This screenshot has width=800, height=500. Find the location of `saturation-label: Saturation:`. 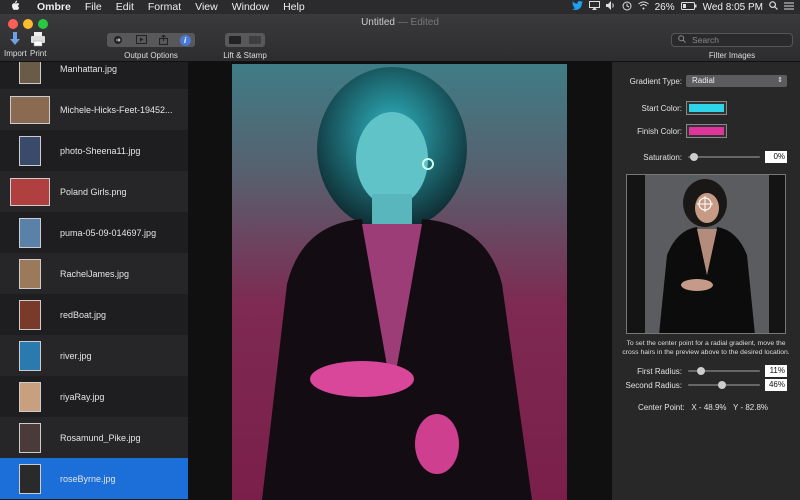

saturation-label: Saturation: is located at coordinates (662, 157).